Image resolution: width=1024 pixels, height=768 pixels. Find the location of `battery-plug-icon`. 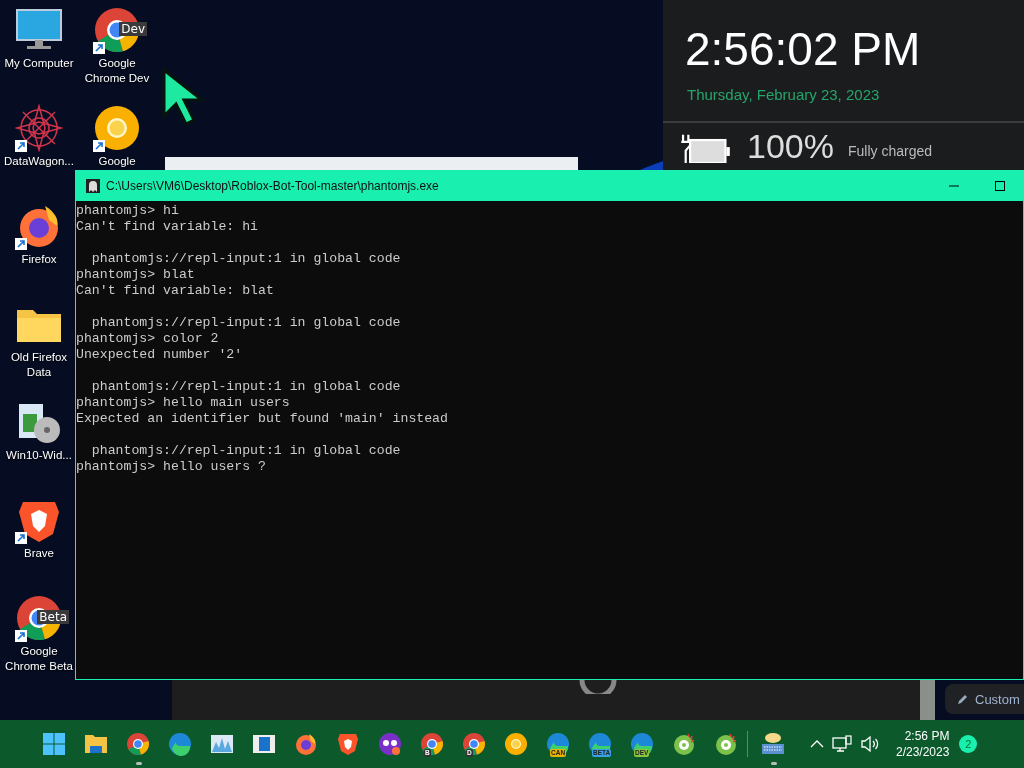

battery-plug-icon is located at coordinates (706, 148).